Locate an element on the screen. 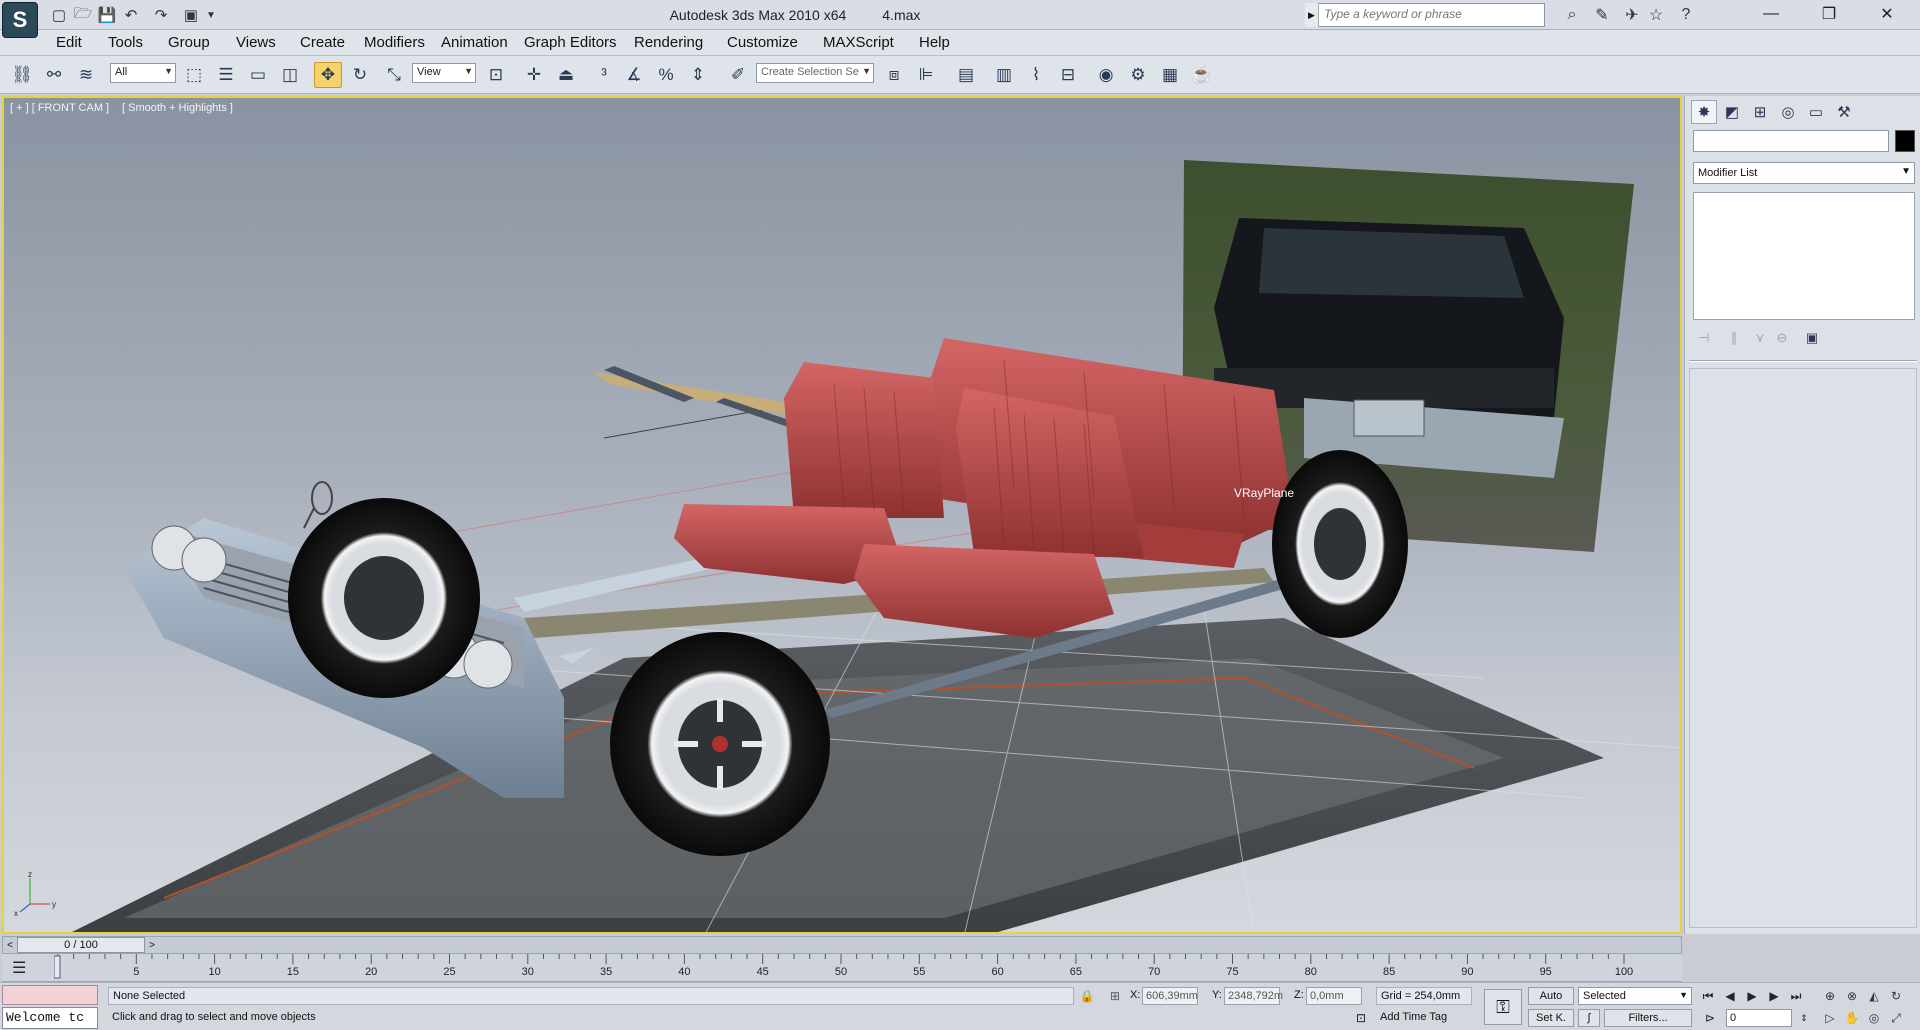 This screenshot has height=1030, width=1920. auto-key-button: Auto is located at coordinates (1551, 996).